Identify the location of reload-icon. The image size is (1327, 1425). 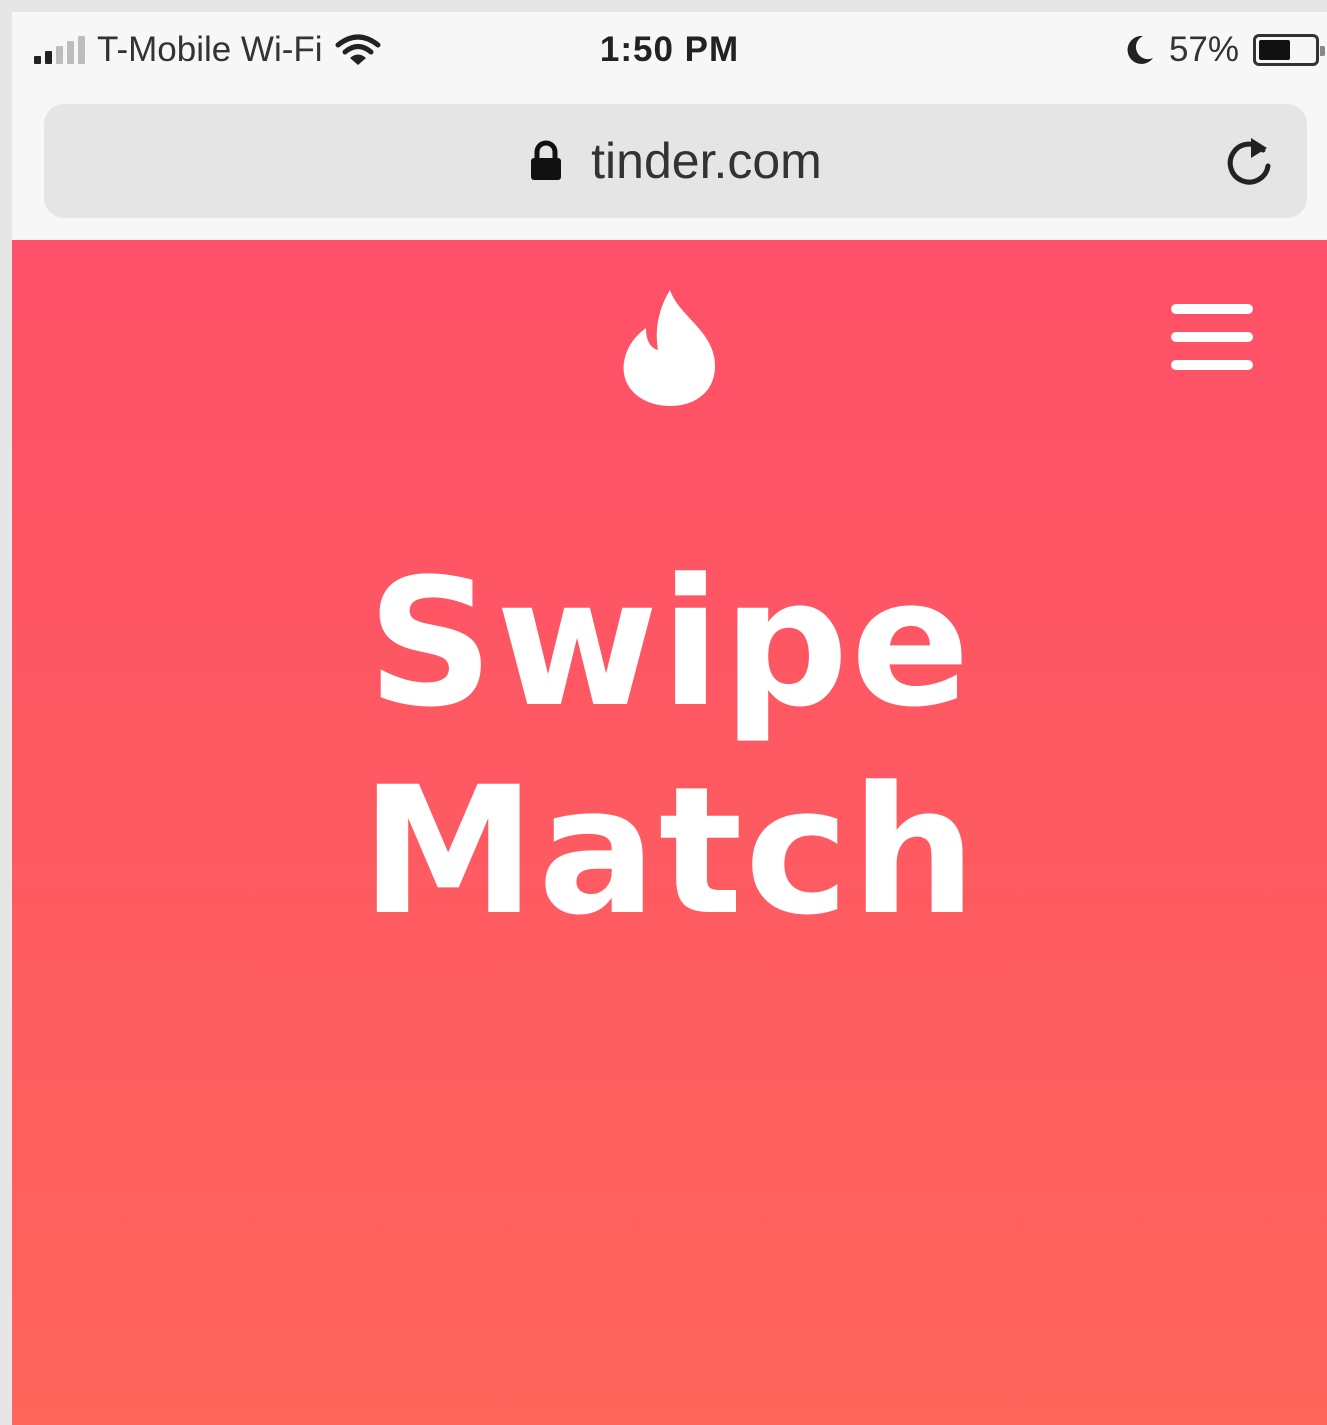
(1249, 160).